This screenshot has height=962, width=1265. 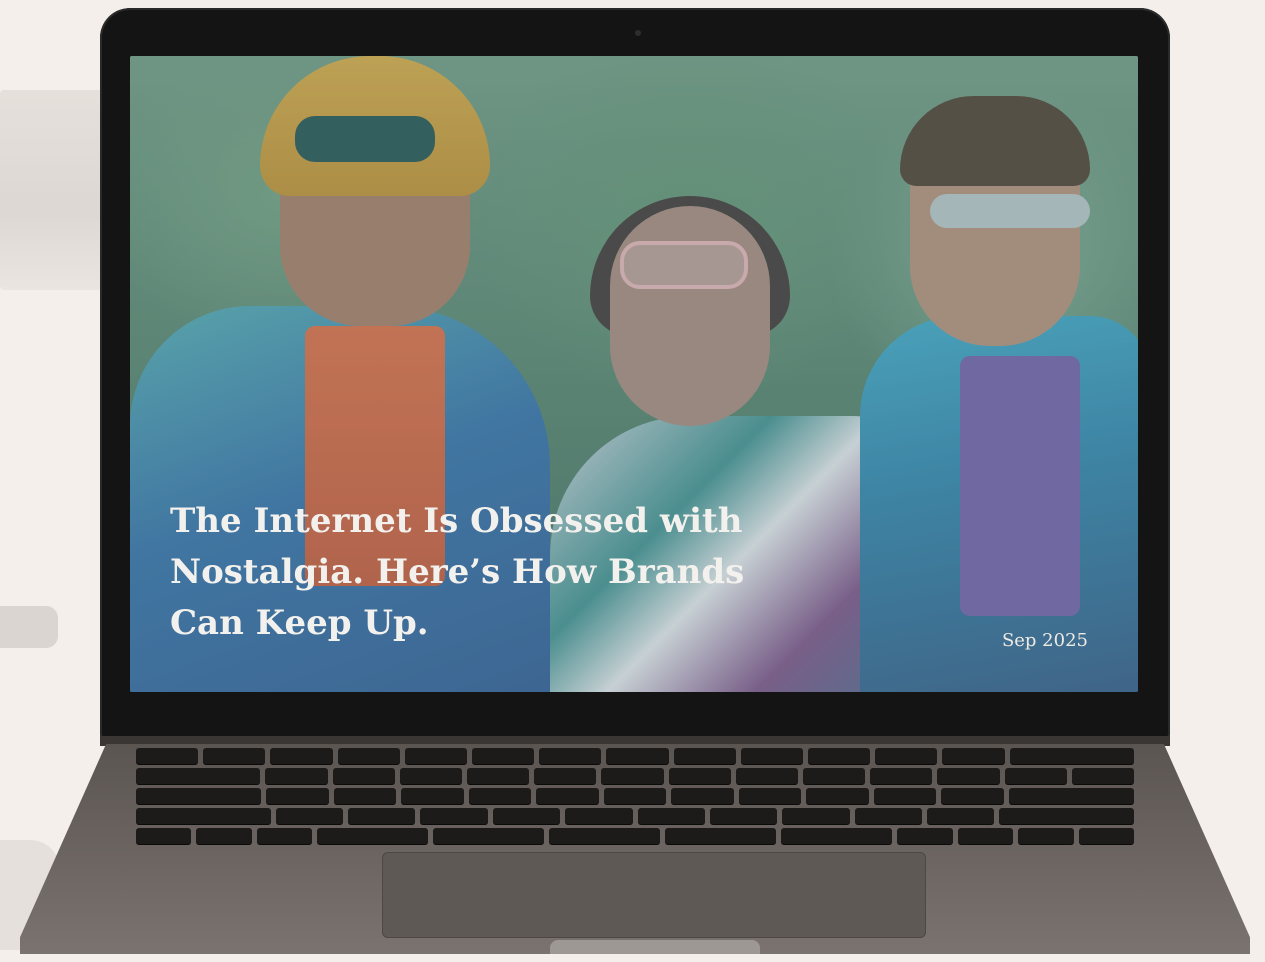 I want to click on background-device-decor, so click(x=55, y=190).